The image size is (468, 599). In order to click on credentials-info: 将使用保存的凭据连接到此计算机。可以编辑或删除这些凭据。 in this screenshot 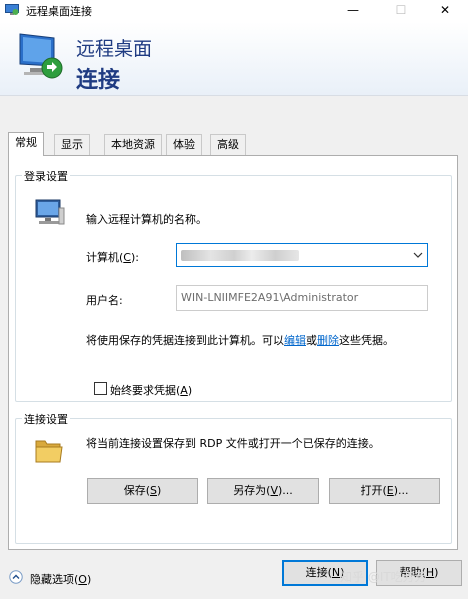, I will do `click(240, 340)`.